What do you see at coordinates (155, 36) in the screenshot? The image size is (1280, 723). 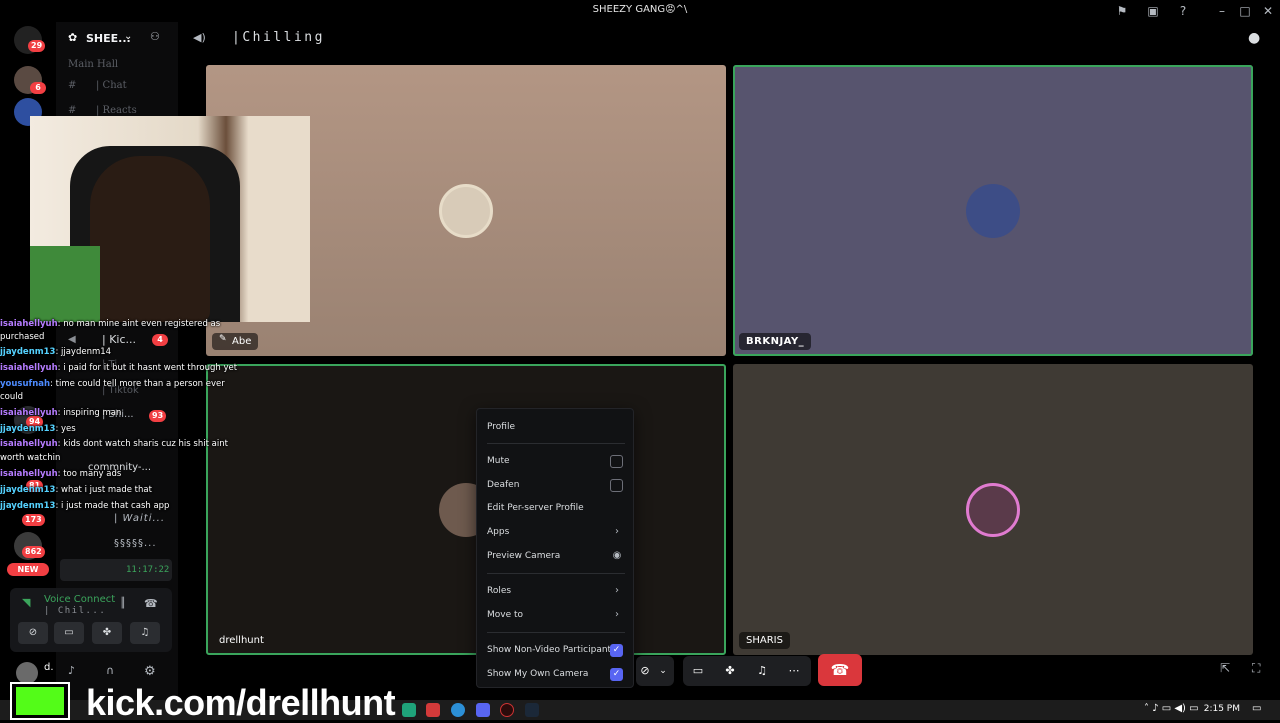 I see `add-member-icon: ⚇` at bounding box center [155, 36].